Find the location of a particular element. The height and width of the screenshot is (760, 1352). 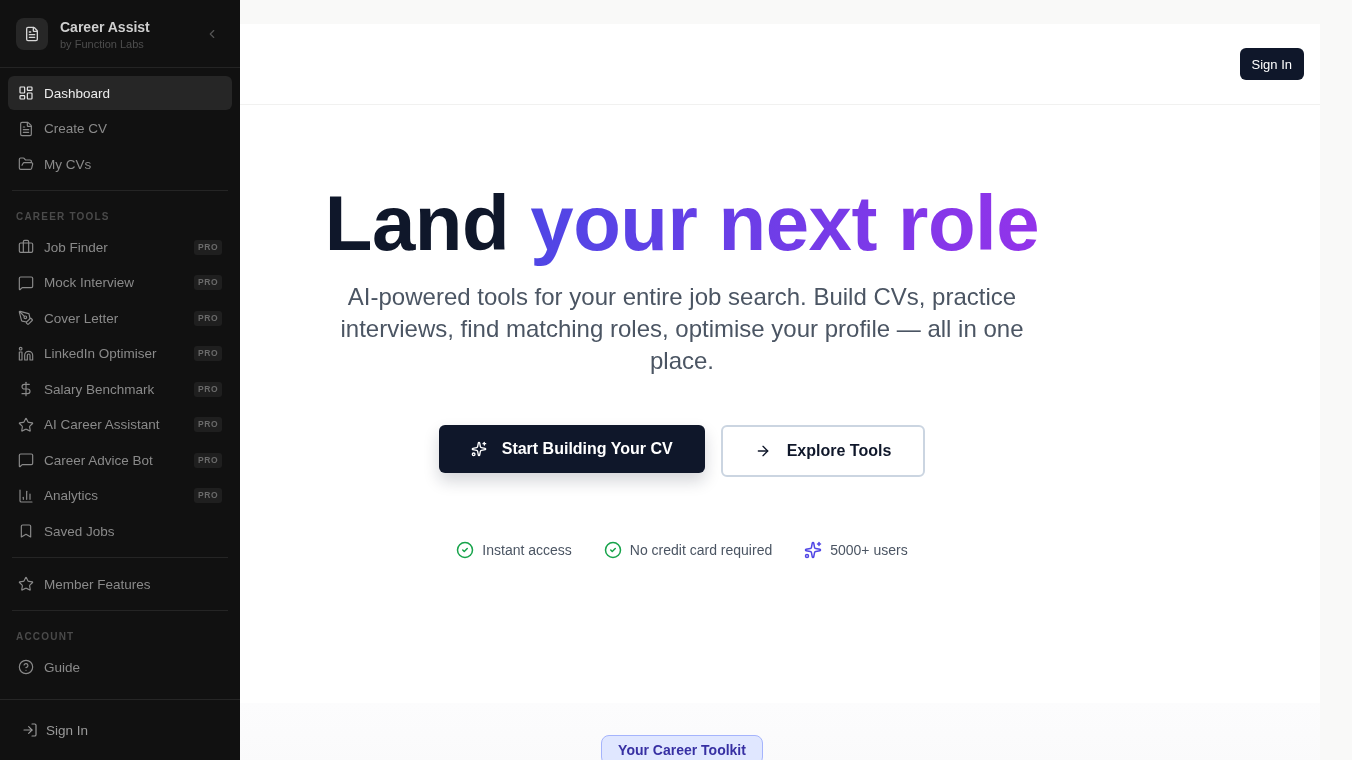

app-tagline: by Function Labs is located at coordinates (102, 44).